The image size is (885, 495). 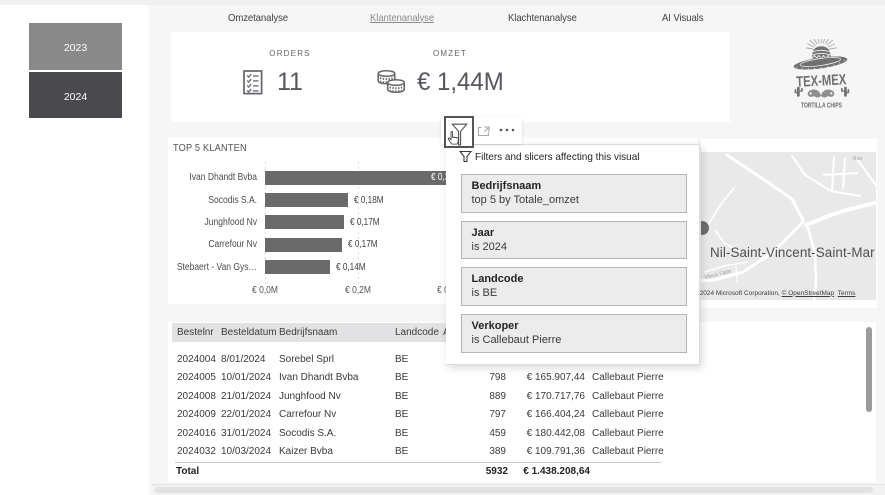 What do you see at coordinates (857, 159) in the screenshot?
I see `svg-text: Rue` at bounding box center [857, 159].